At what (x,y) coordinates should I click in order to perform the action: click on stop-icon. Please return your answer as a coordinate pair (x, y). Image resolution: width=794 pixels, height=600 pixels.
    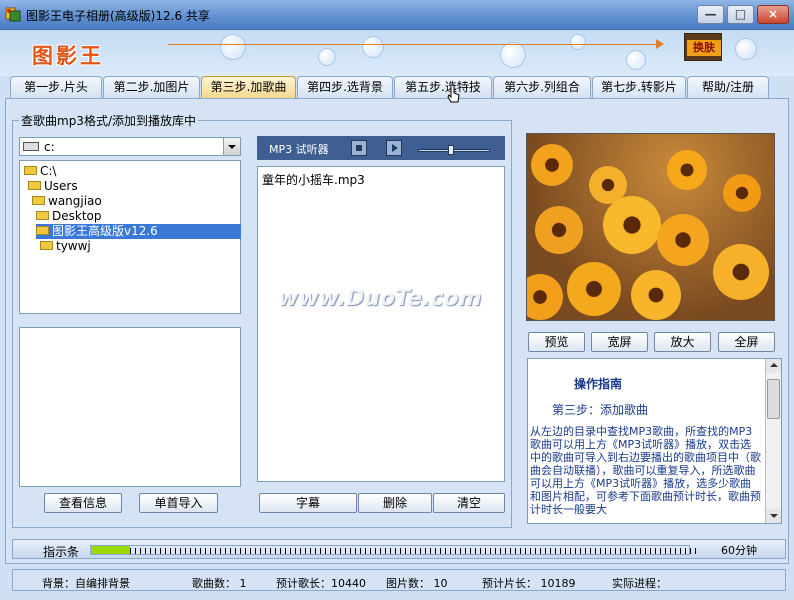
    Looking at the image, I should click on (359, 148).